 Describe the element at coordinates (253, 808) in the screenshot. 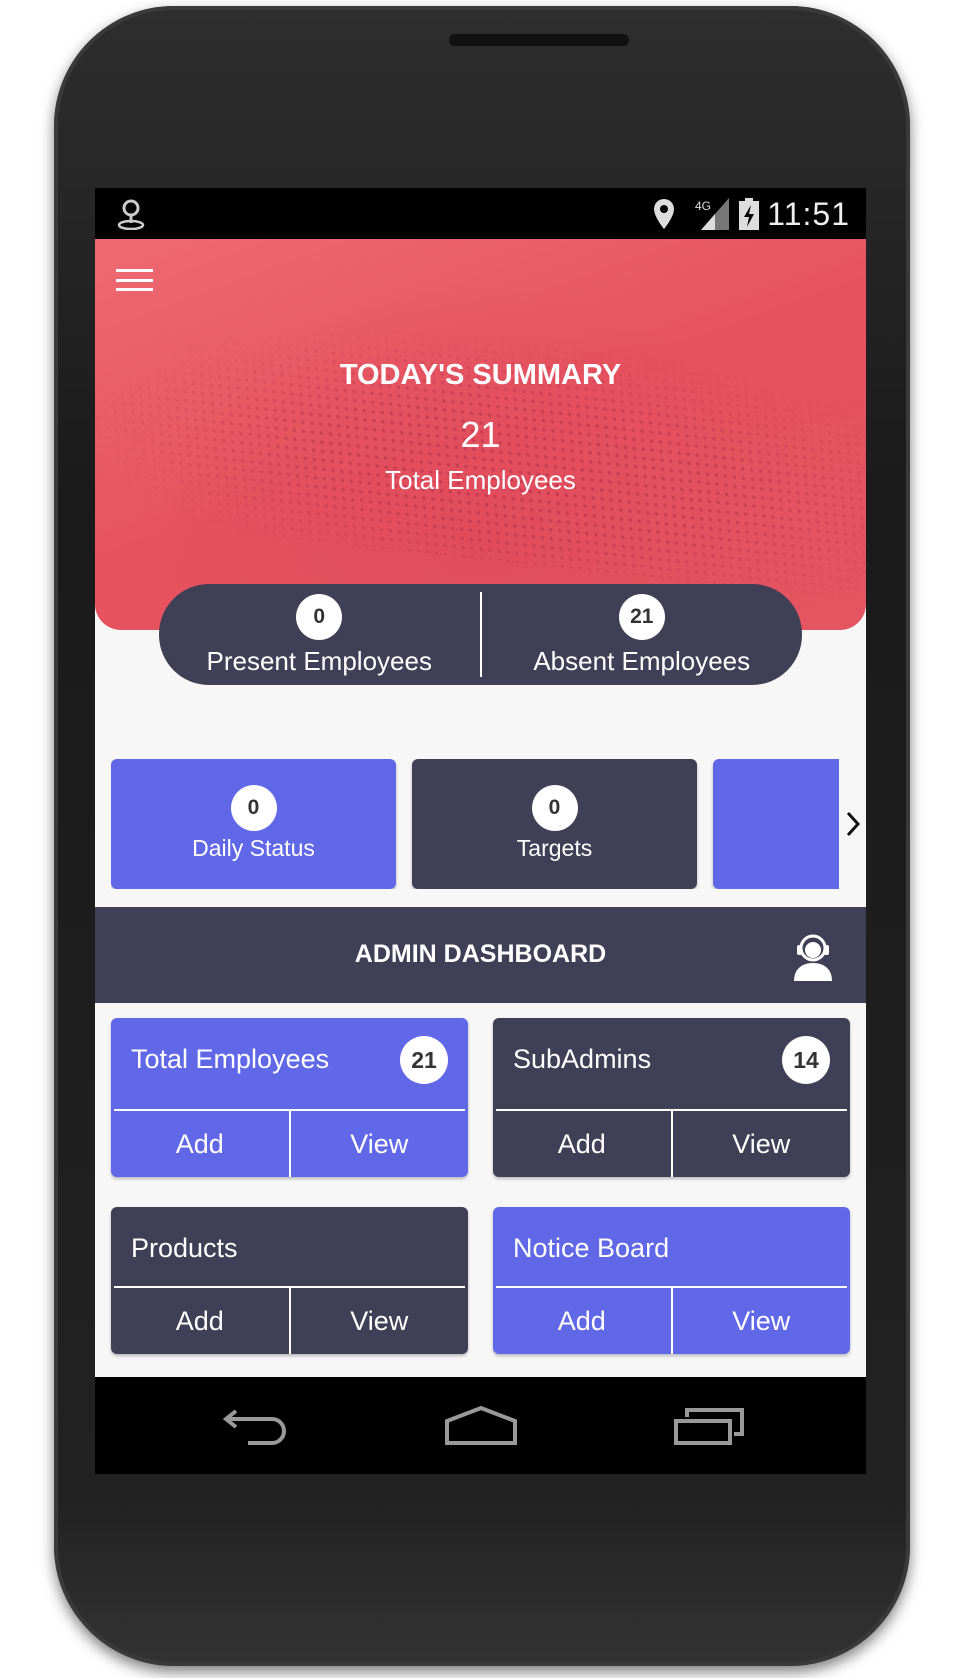

I see `daily-status-count: 0` at that location.